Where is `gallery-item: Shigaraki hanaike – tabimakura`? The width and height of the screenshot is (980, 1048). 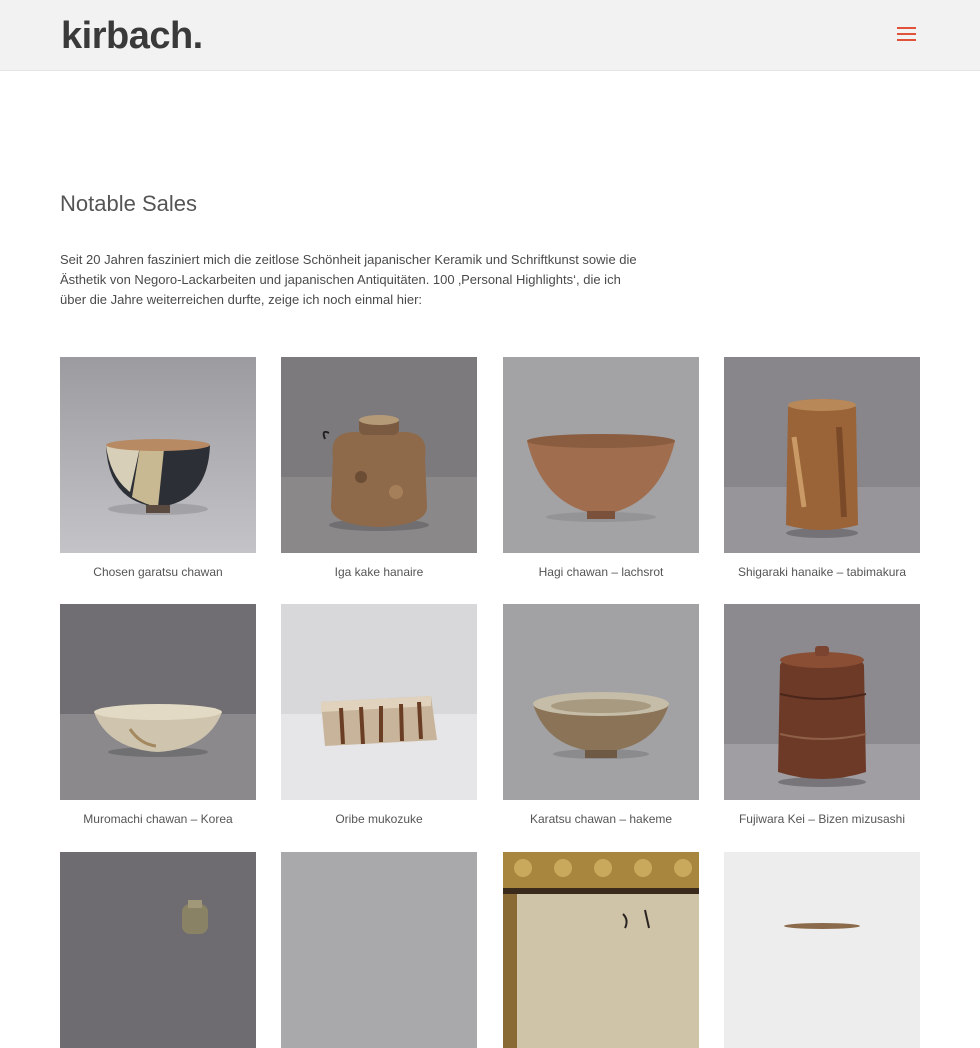 gallery-item: Shigaraki hanaike – tabimakura is located at coordinates (822, 468).